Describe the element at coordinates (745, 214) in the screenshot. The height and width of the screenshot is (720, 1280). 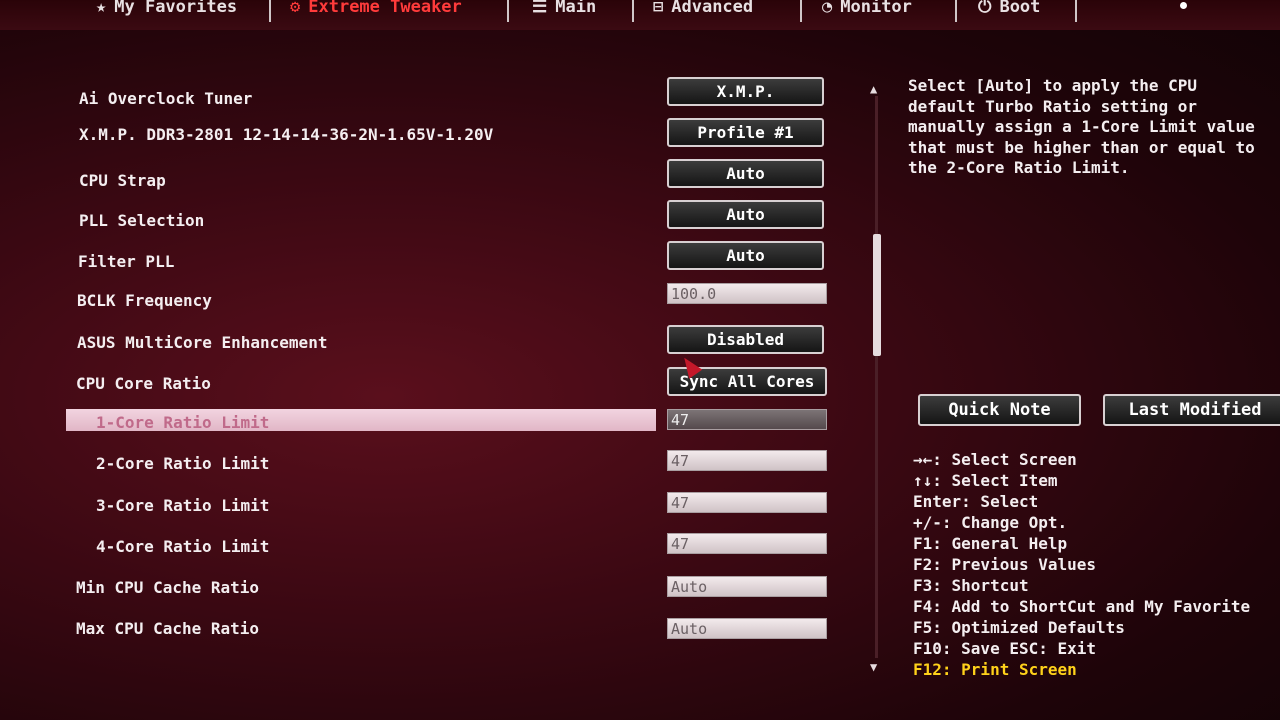
I see `pll-selection-select: Auto` at that location.